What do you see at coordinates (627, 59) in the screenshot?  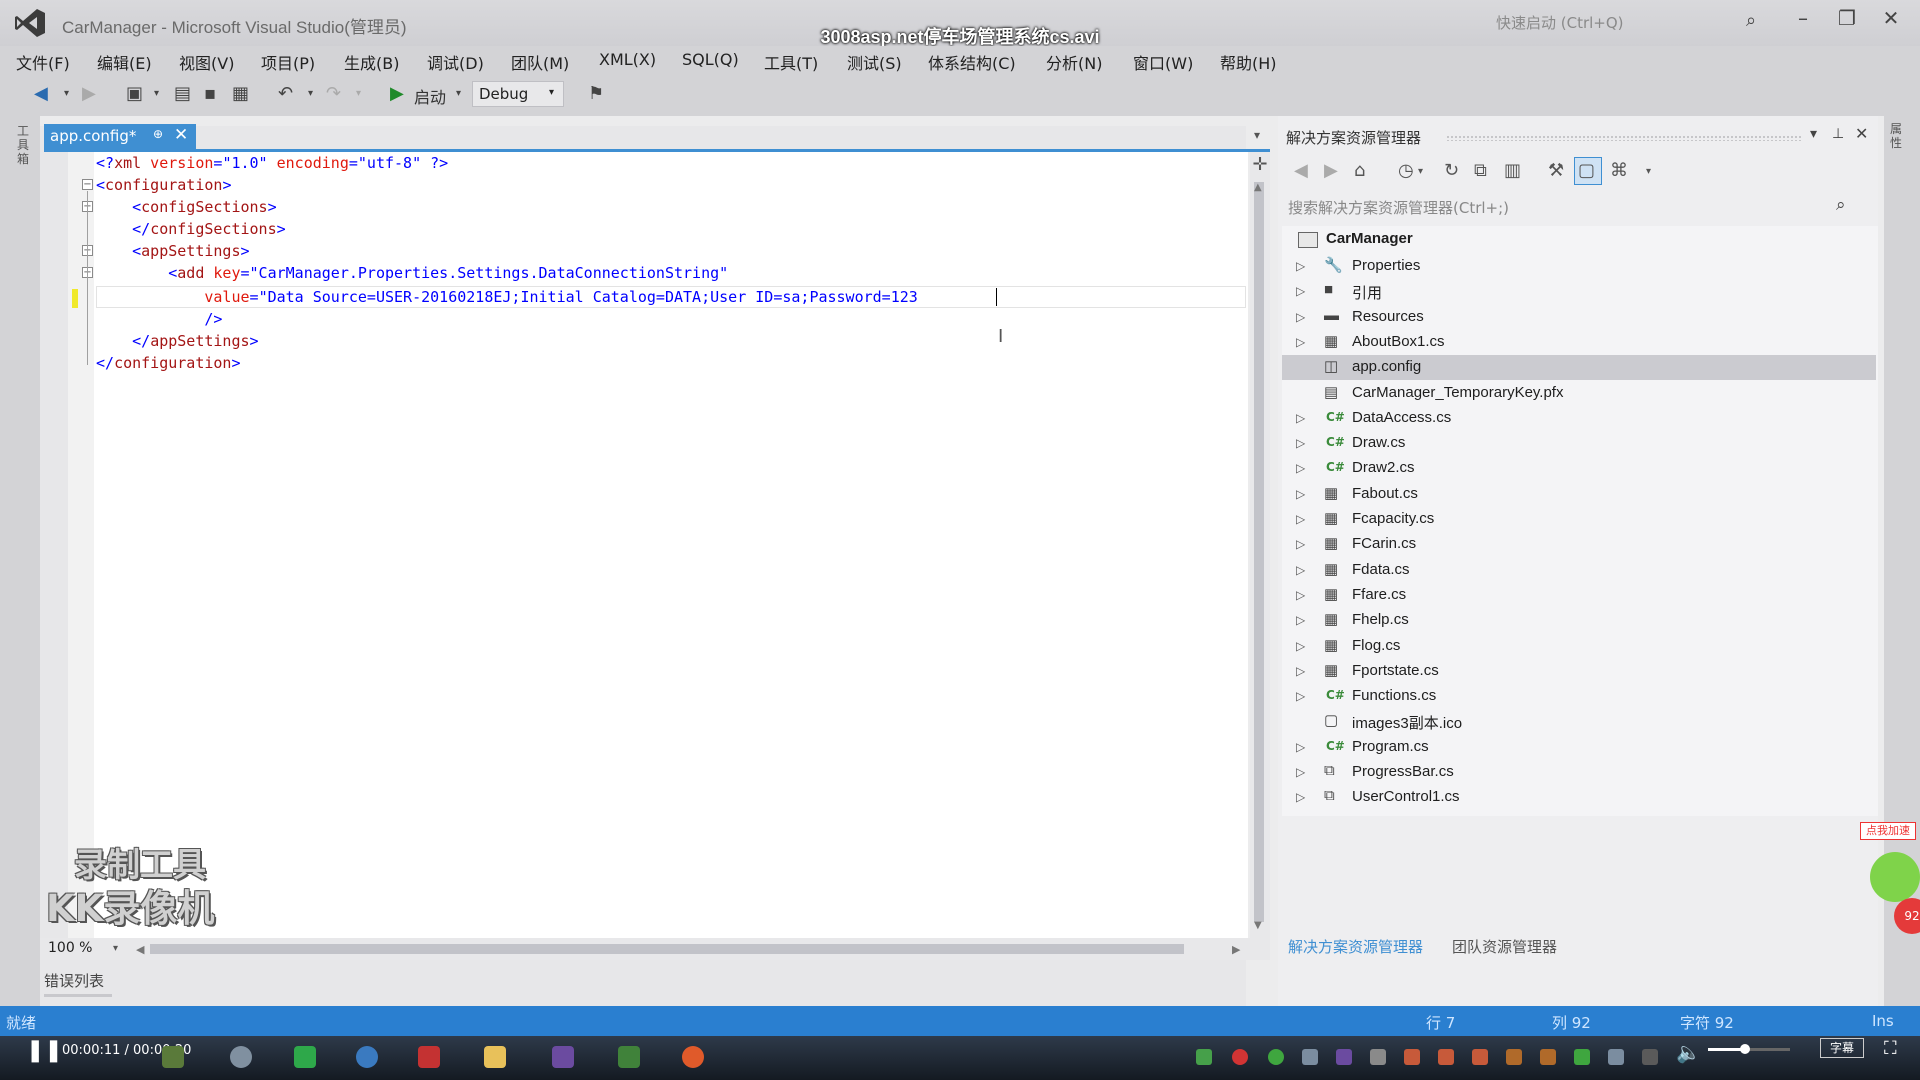 I see `menu-xml: XML(X)` at bounding box center [627, 59].